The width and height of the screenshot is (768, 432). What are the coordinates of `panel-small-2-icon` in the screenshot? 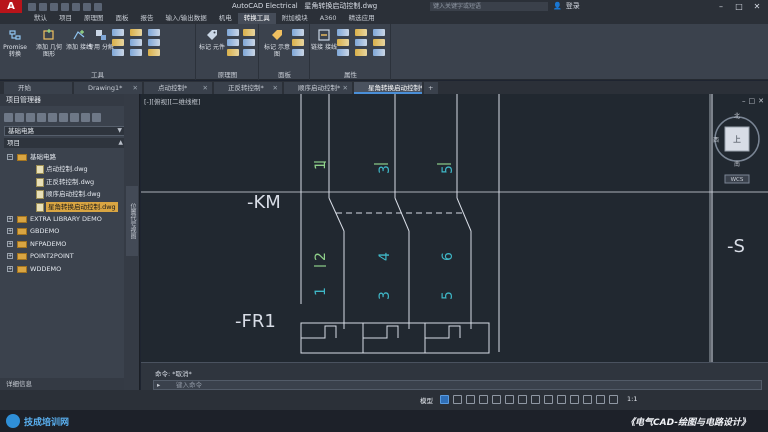 It's located at (298, 42).